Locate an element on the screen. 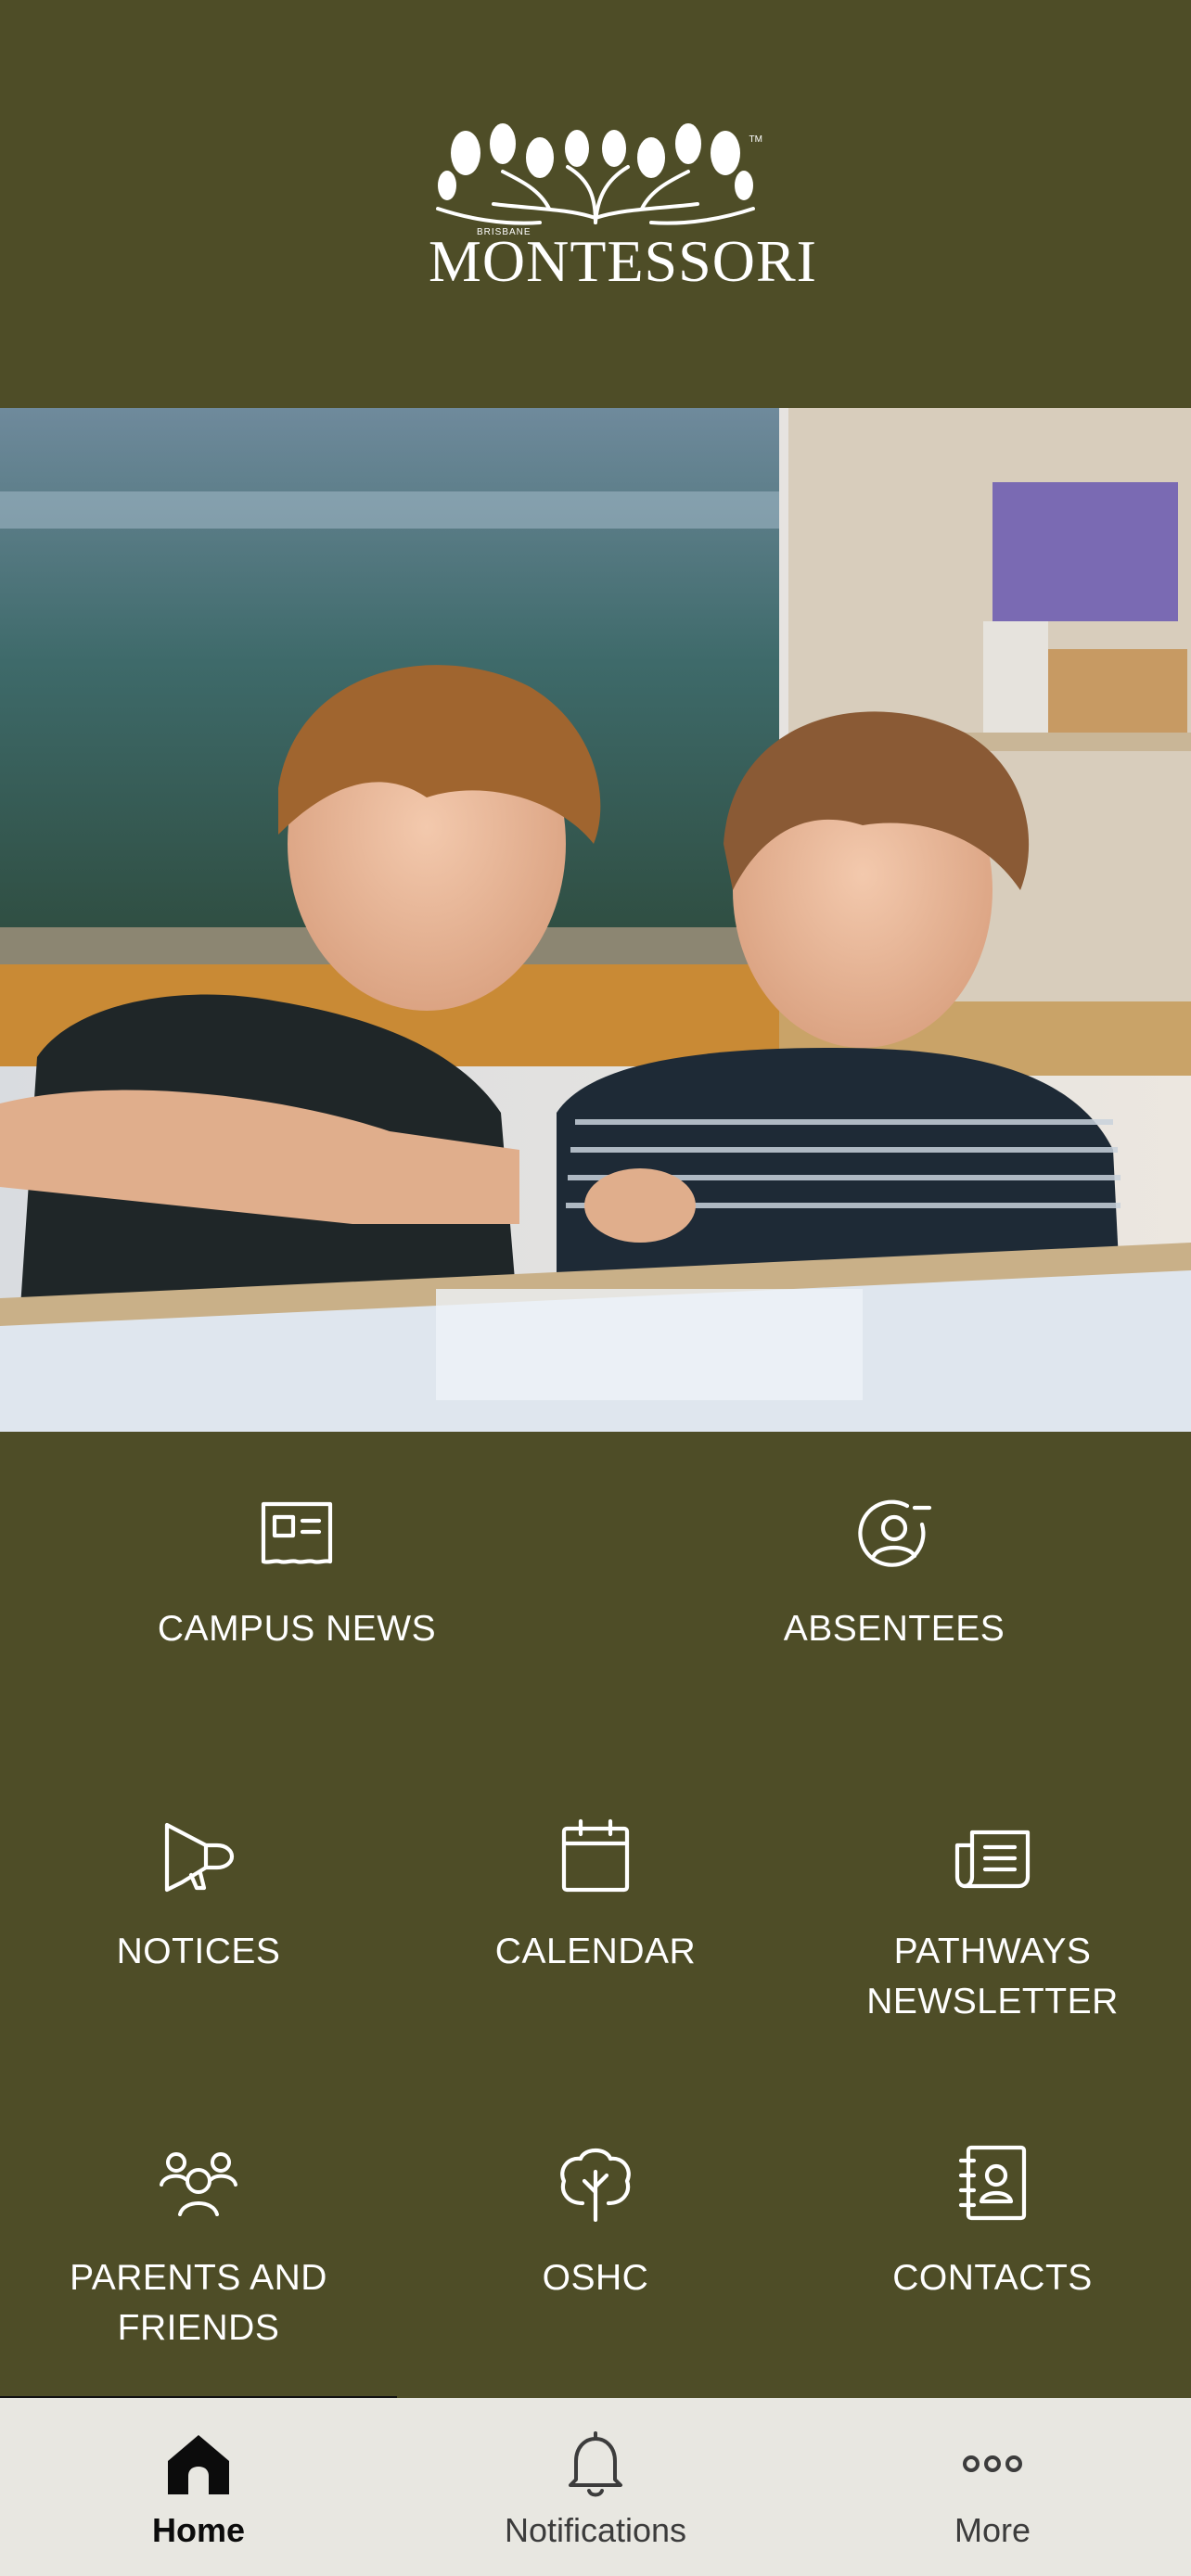 The width and height of the screenshot is (1191, 2576). tab-more: More is located at coordinates (992, 2487).